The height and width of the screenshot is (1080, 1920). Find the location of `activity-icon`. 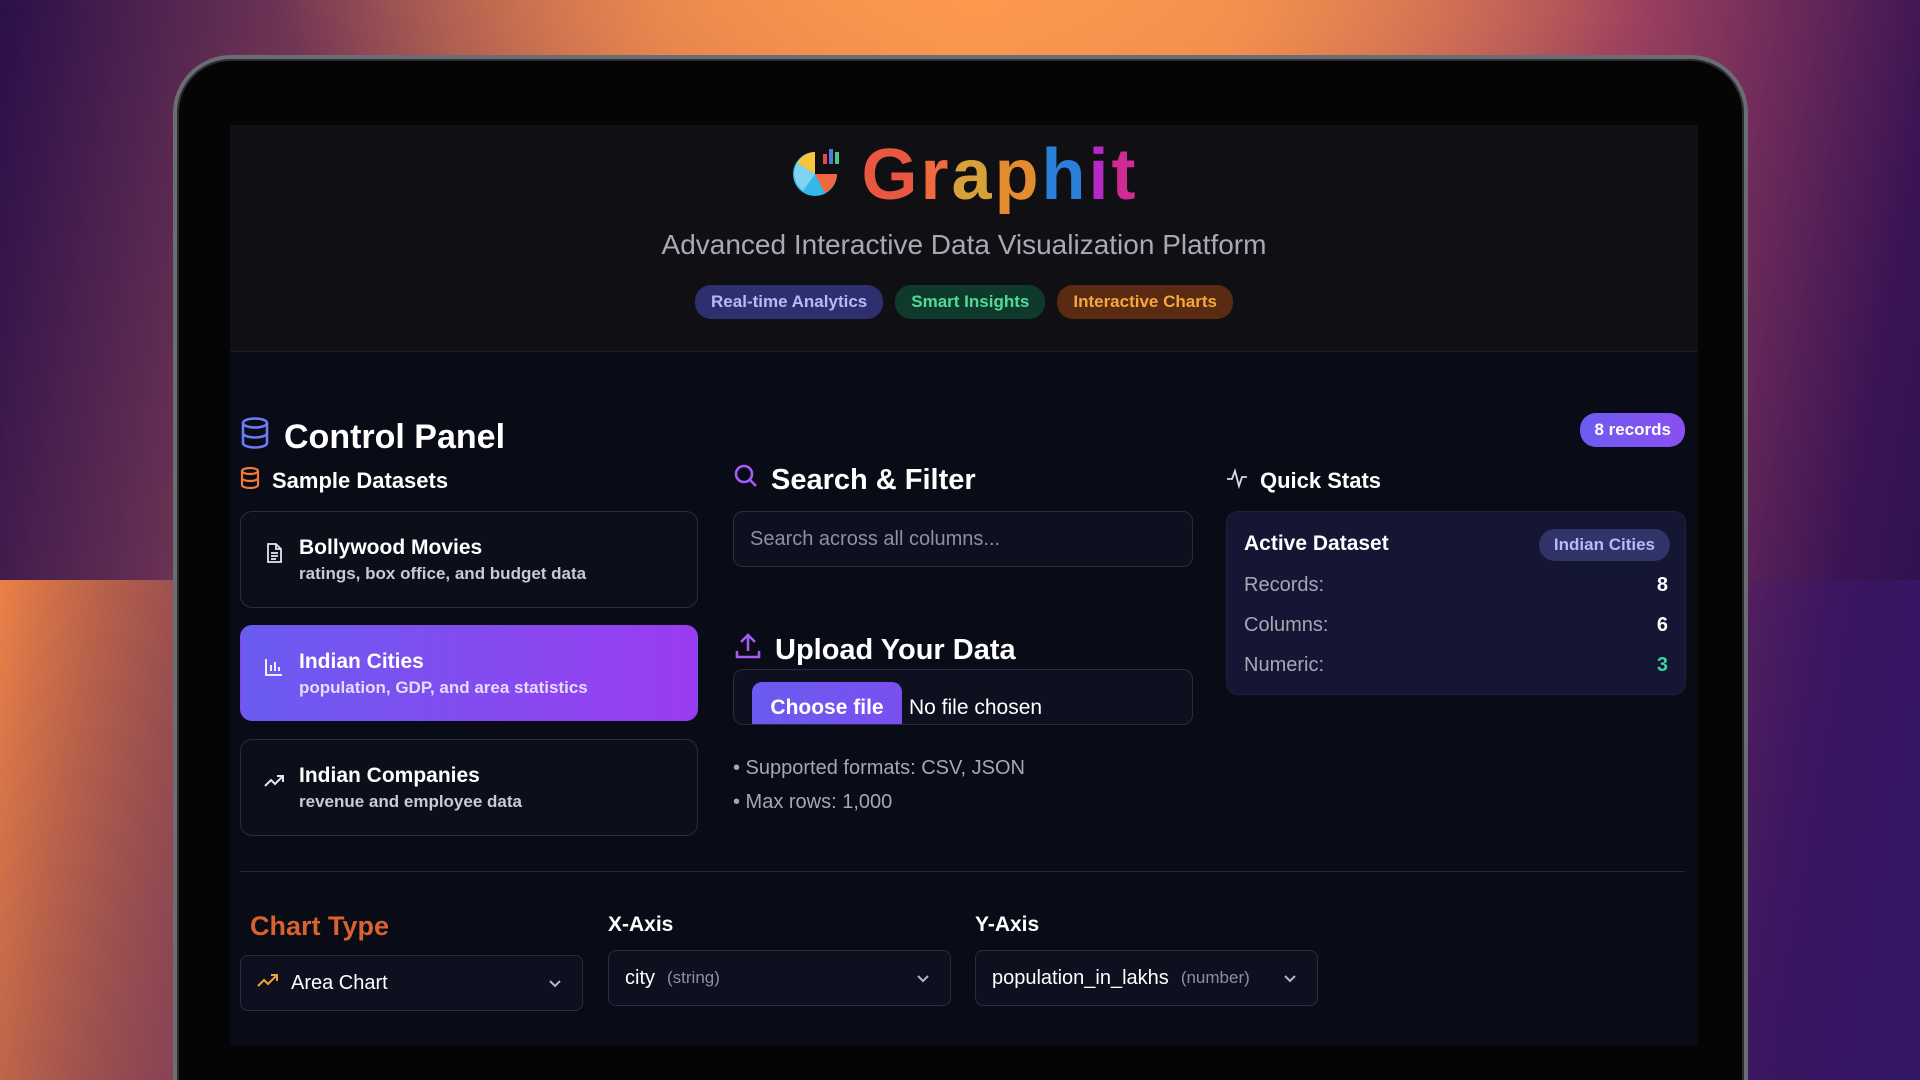

activity-icon is located at coordinates (1237, 481).